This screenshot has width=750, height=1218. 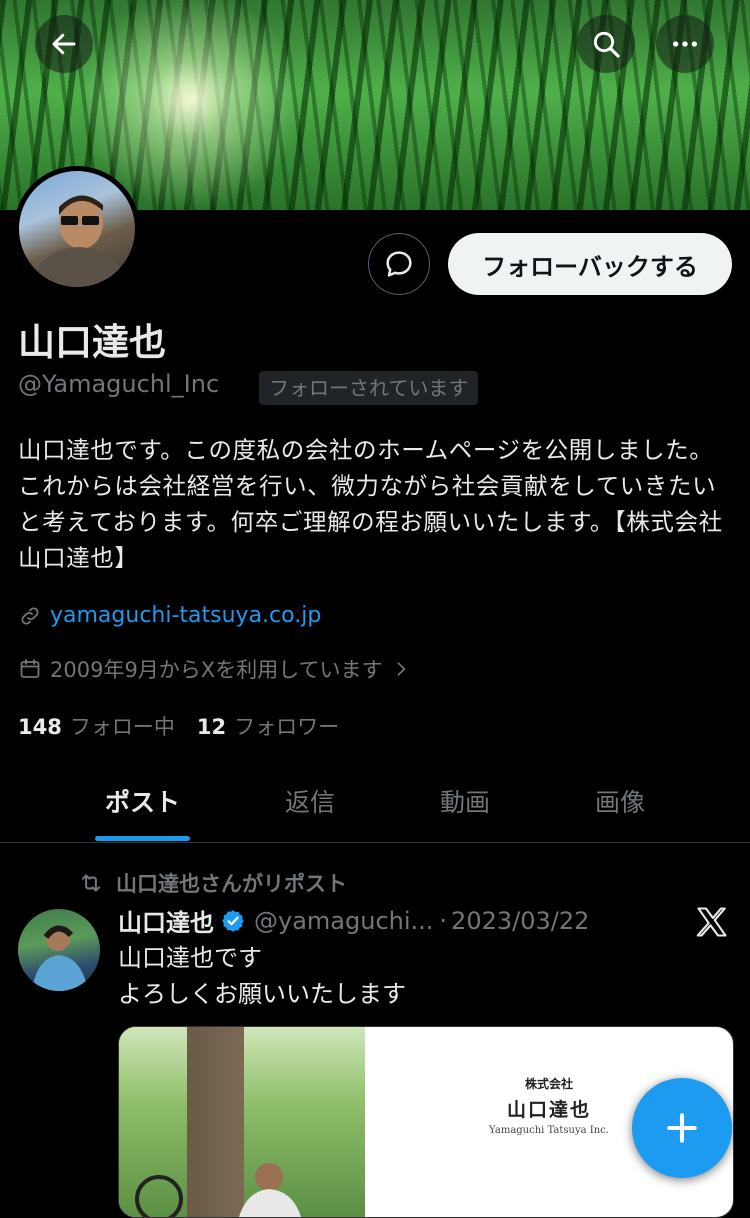 I want to click on joined-row: 2009年9月からXを利用しています, so click(x=214, y=669).